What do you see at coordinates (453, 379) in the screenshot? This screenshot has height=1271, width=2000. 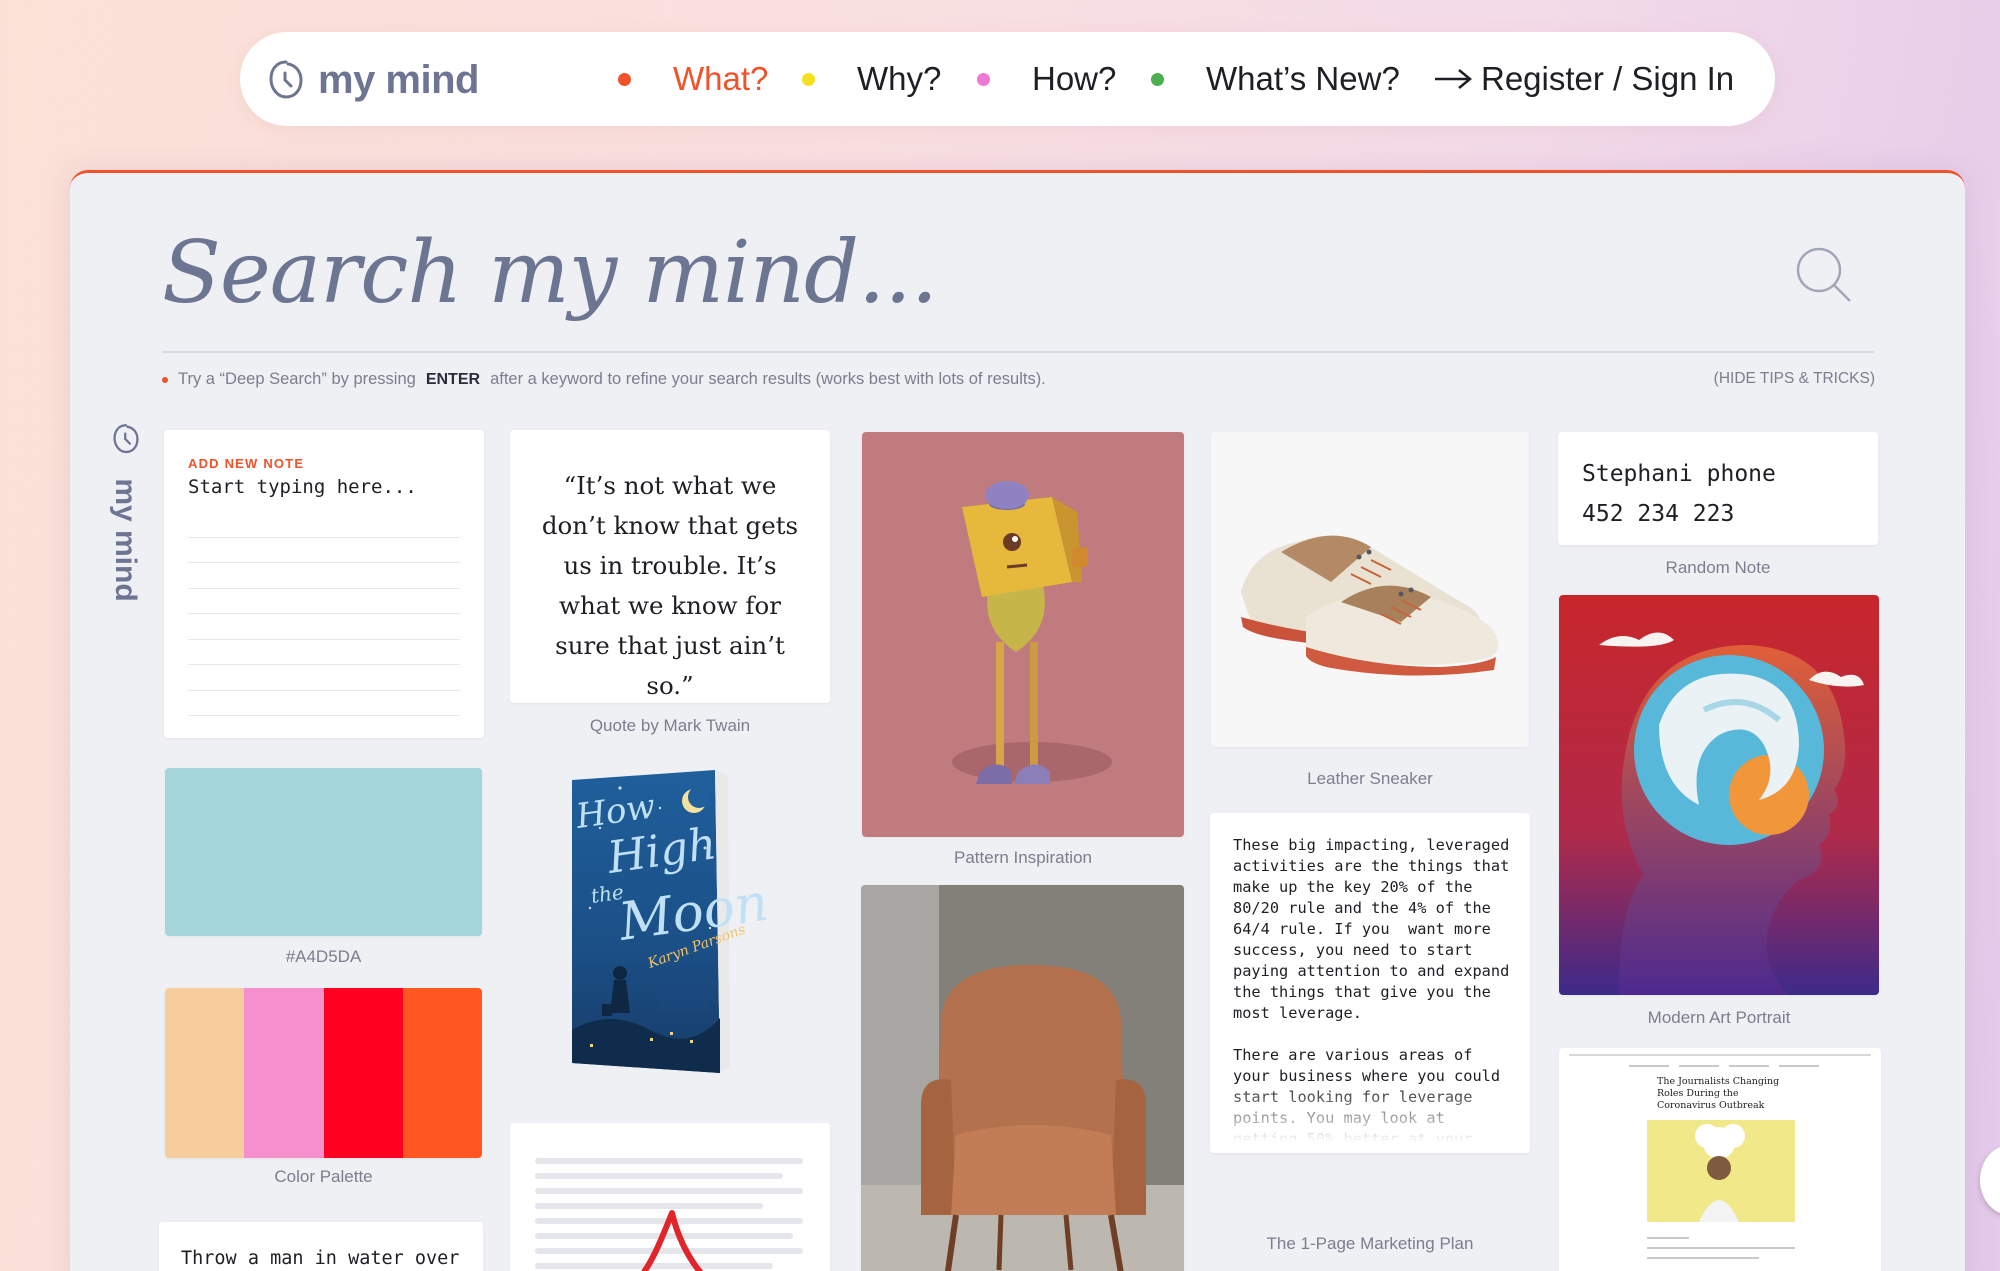 I see `tip-key: ENTER` at bounding box center [453, 379].